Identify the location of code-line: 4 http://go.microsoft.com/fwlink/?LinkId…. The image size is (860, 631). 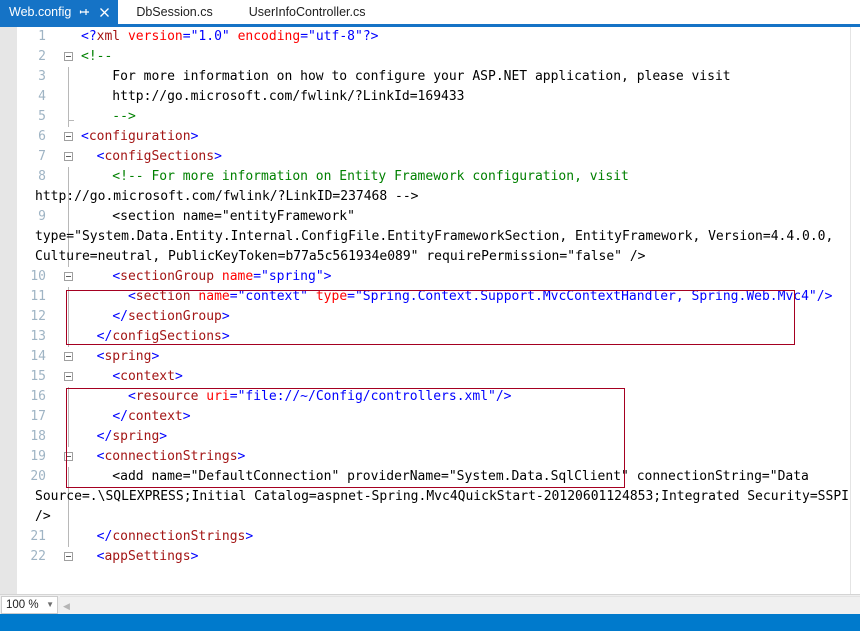
(438, 97).